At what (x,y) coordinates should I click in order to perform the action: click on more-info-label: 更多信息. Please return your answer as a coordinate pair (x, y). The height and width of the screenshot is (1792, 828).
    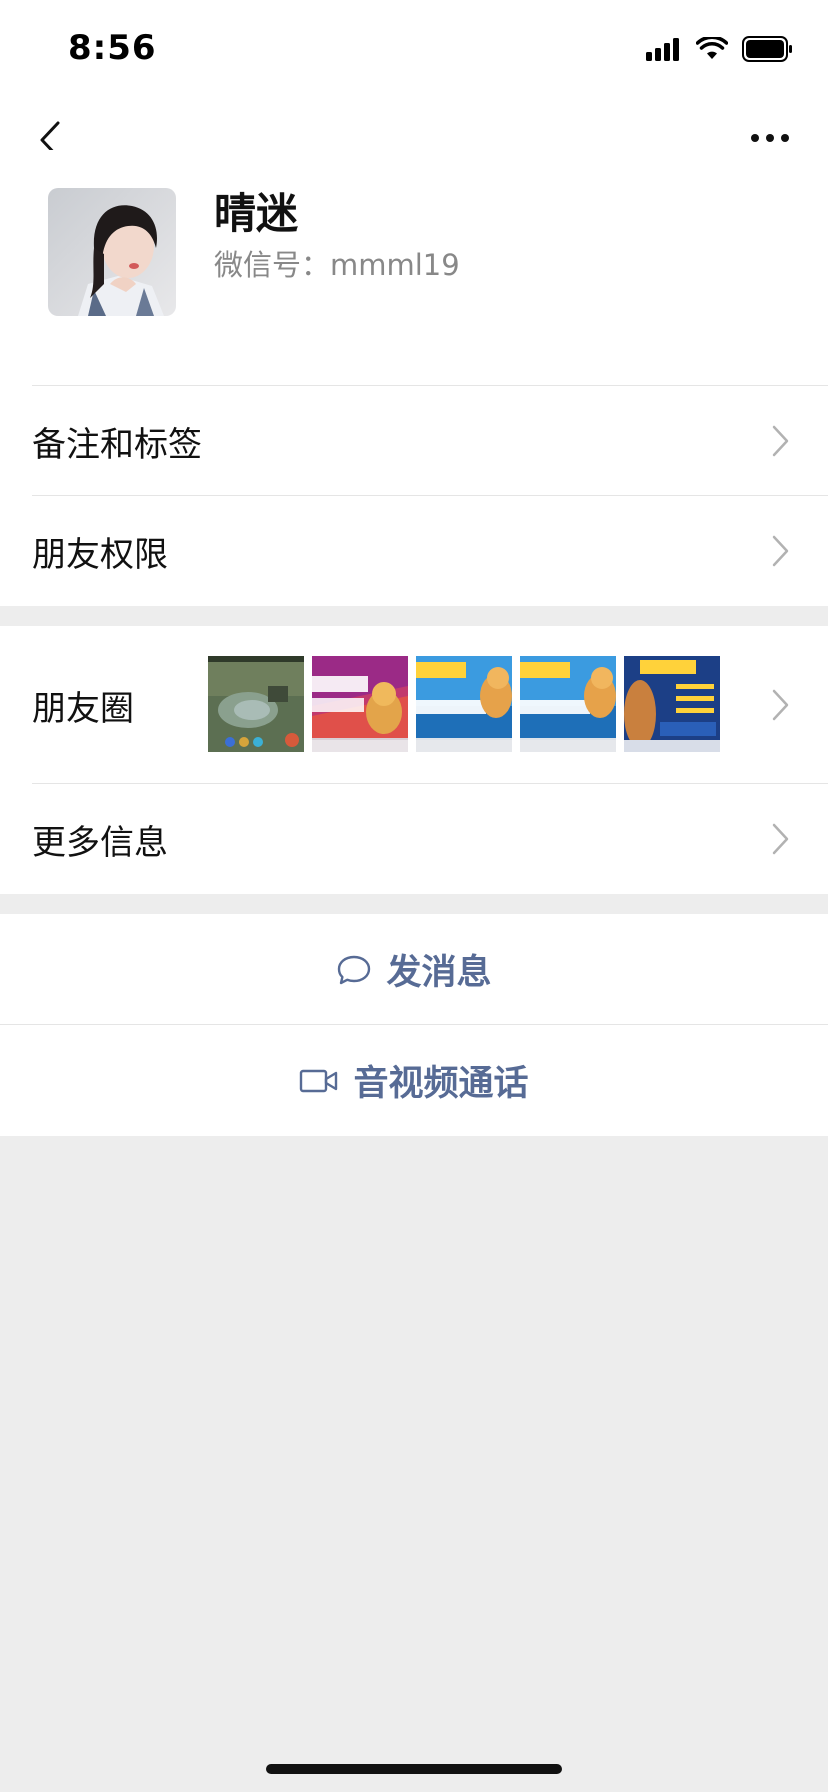
    Looking at the image, I should click on (100, 842).